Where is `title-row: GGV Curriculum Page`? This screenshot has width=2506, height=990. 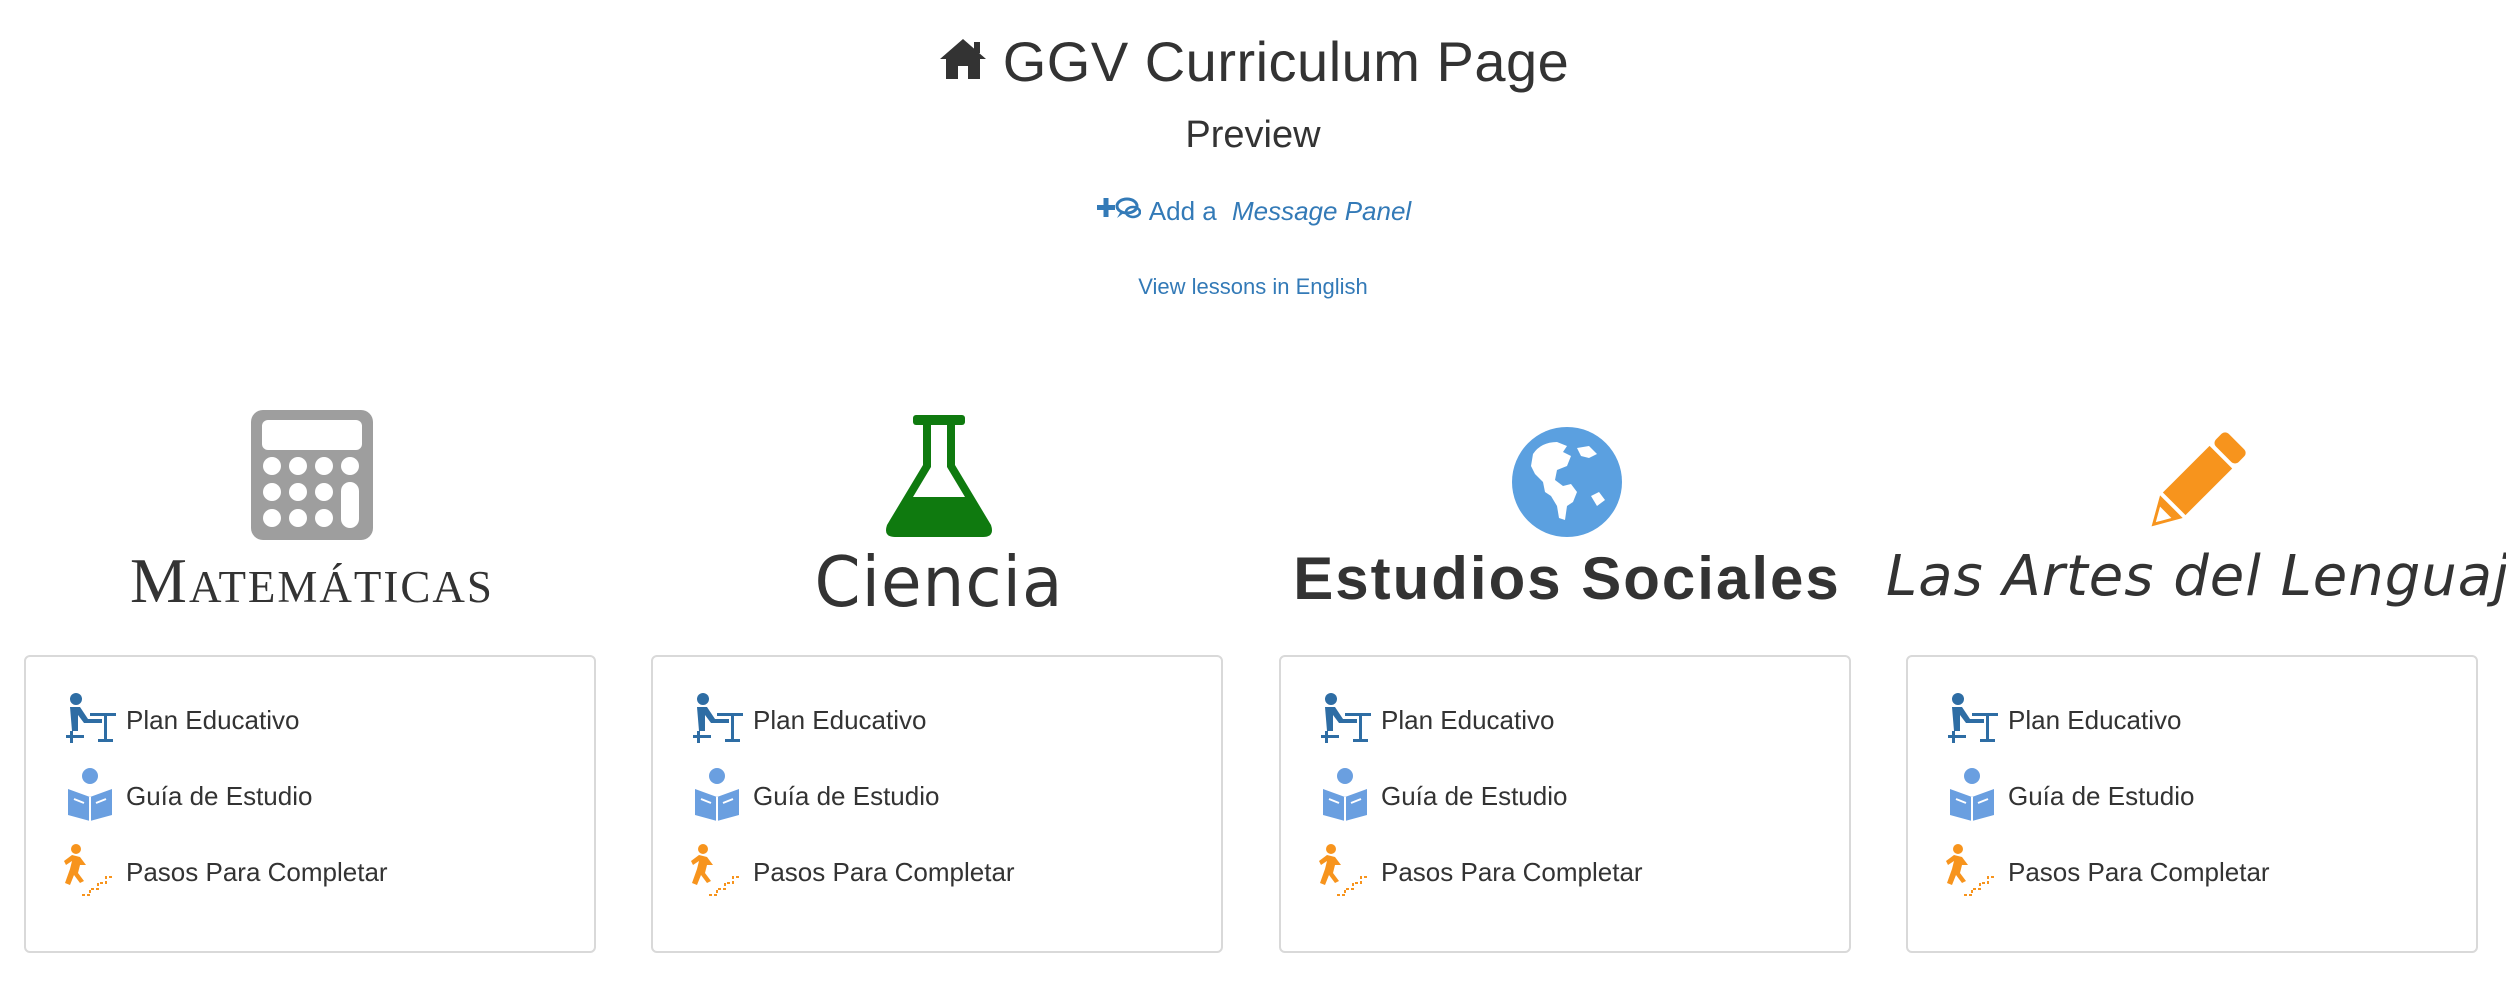 title-row: GGV Curriculum Page is located at coordinates (1253, 61).